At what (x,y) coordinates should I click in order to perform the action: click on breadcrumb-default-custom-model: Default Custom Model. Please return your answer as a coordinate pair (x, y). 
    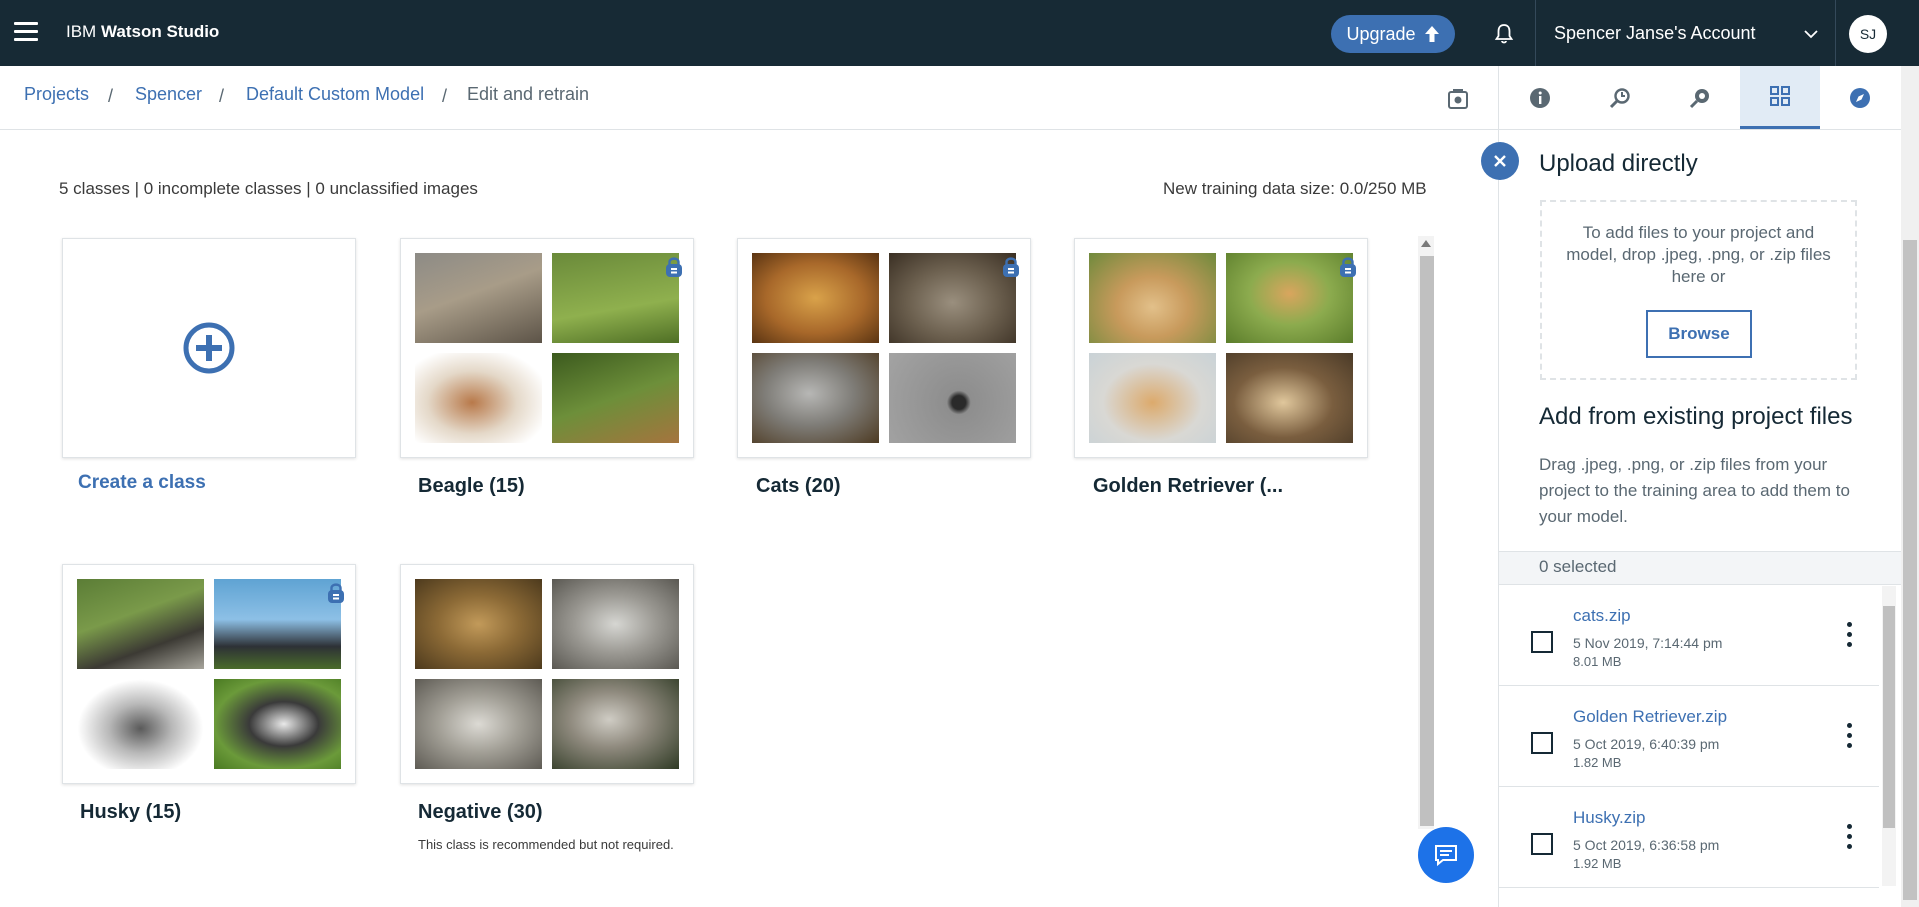
    Looking at the image, I should click on (335, 94).